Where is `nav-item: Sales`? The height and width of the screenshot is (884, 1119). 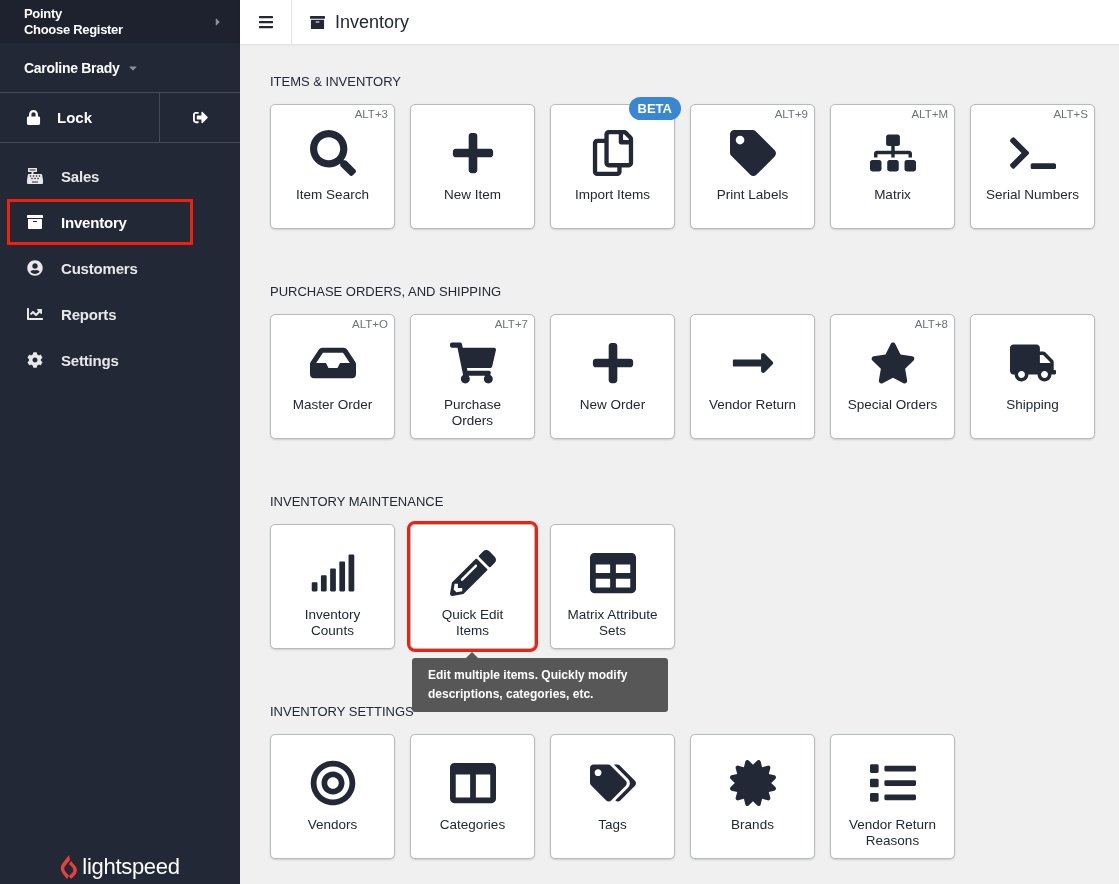
nav-item: Sales is located at coordinates (100, 176).